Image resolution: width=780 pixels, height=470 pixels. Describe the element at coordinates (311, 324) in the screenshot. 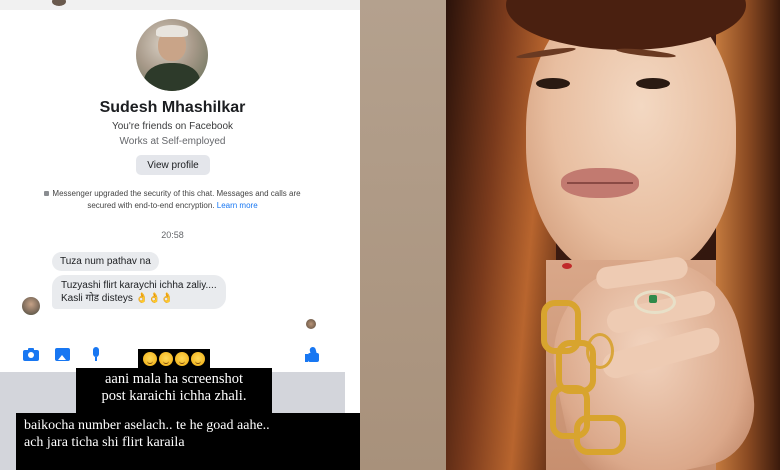

I see `seen-indicator-avatar` at that location.